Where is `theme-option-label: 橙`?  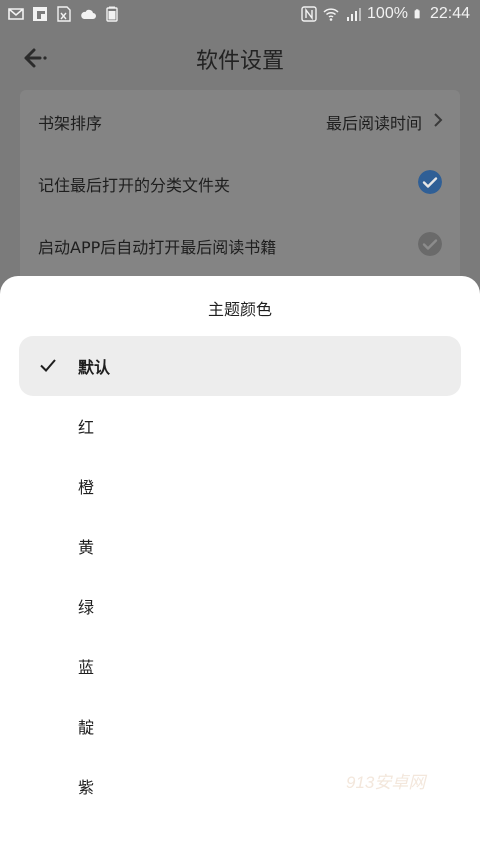
theme-option-label: 橙 is located at coordinates (86, 487).